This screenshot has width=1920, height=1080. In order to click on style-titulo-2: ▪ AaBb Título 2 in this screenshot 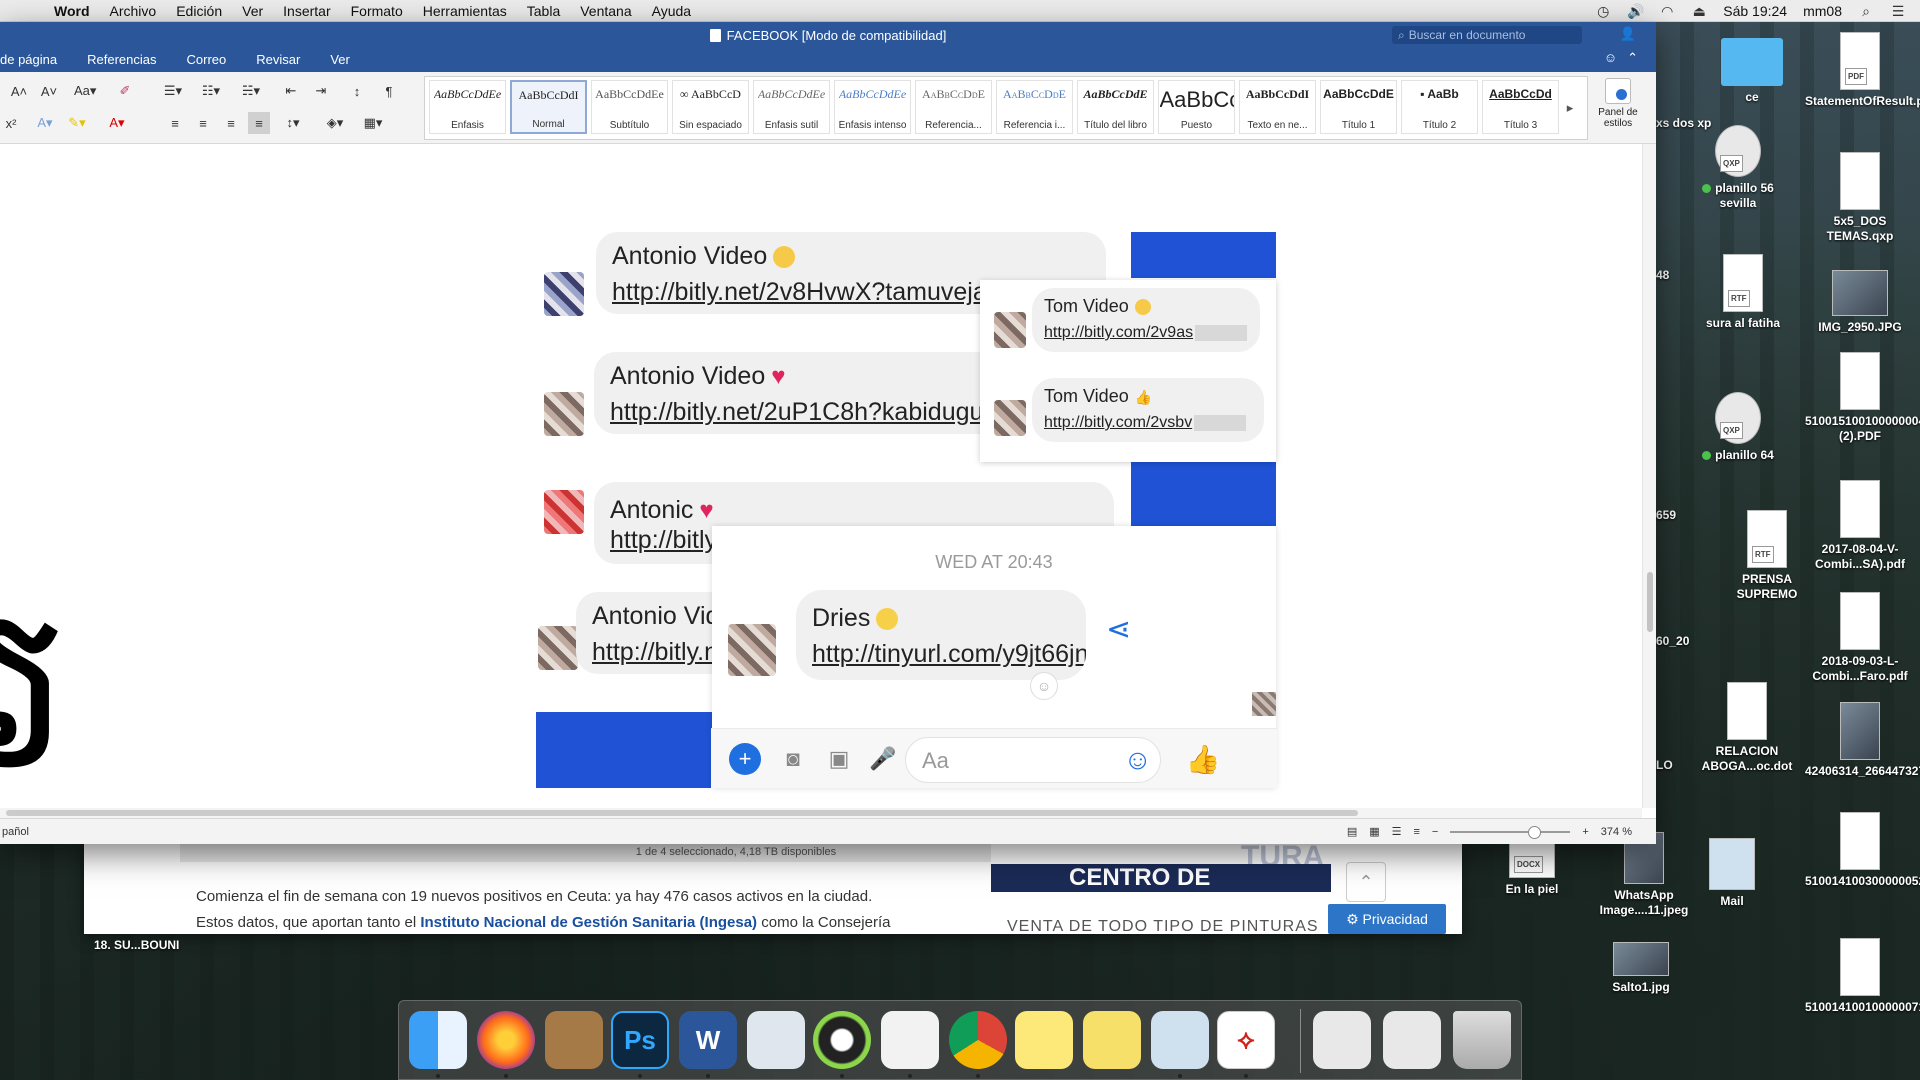, I will do `click(1439, 107)`.